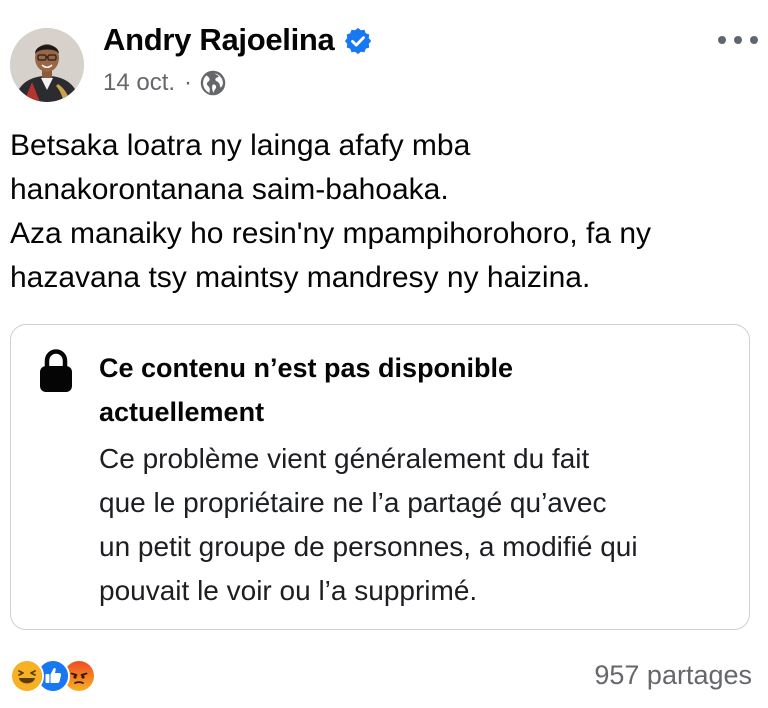  I want to click on reaction-summary, so click(53, 676).